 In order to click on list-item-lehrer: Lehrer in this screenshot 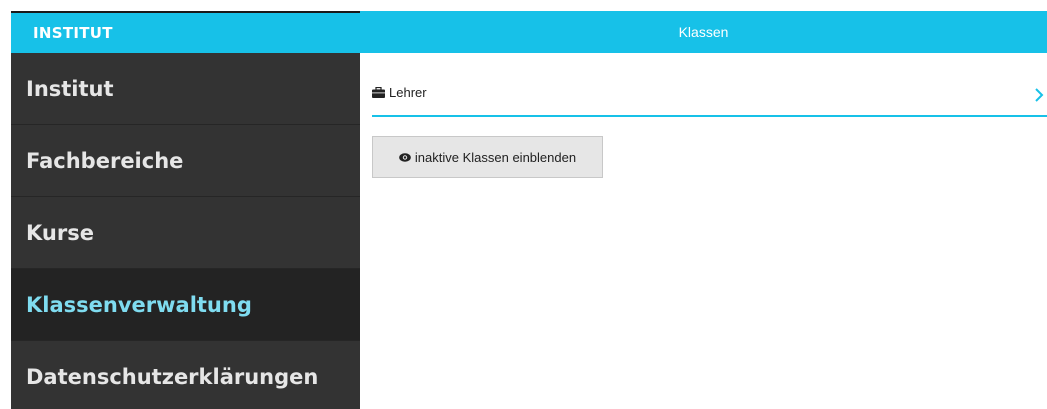, I will do `click(709, 96)`.